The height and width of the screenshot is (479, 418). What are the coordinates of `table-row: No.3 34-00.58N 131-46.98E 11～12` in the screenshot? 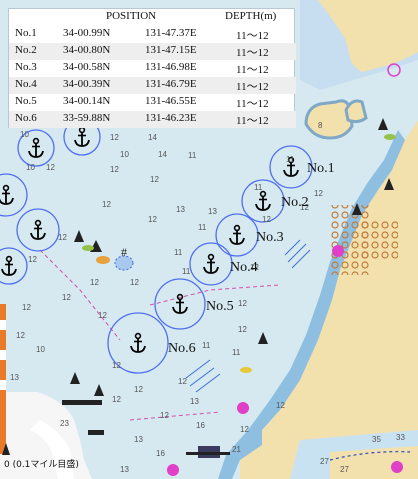 It's located at (142, 68).